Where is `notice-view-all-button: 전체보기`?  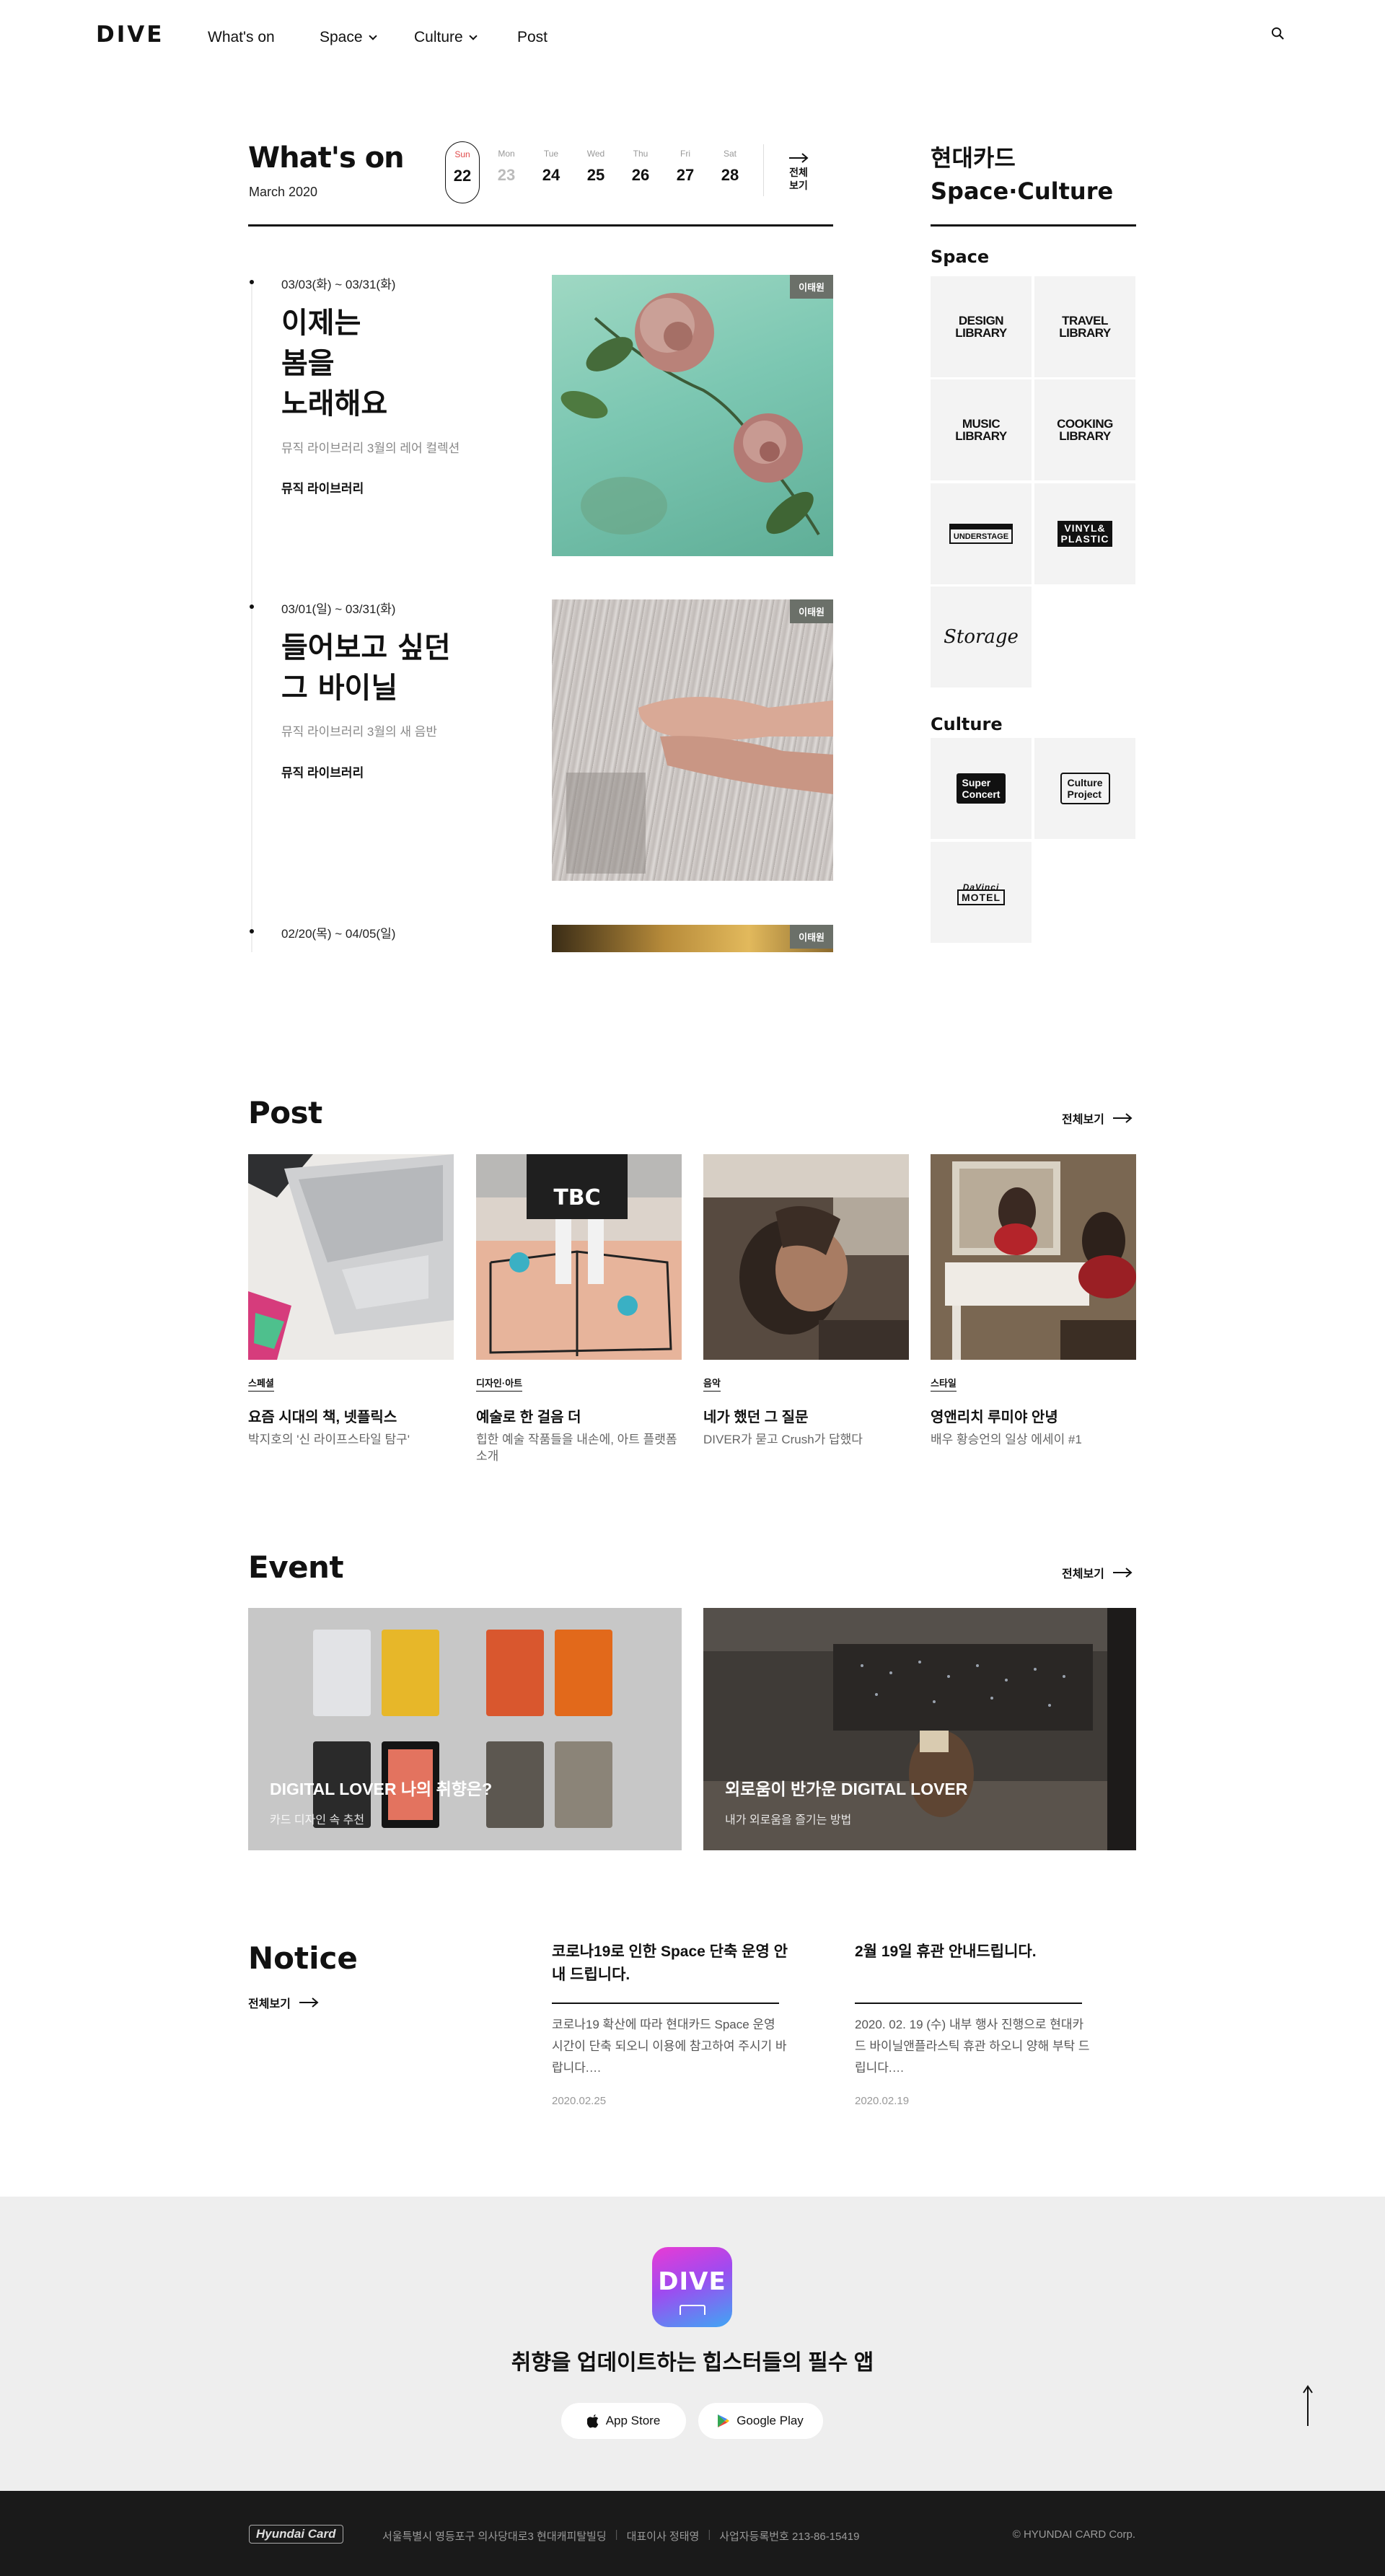
notice-view-all-button: 전체보기 is located at coordinates (284, 2002).